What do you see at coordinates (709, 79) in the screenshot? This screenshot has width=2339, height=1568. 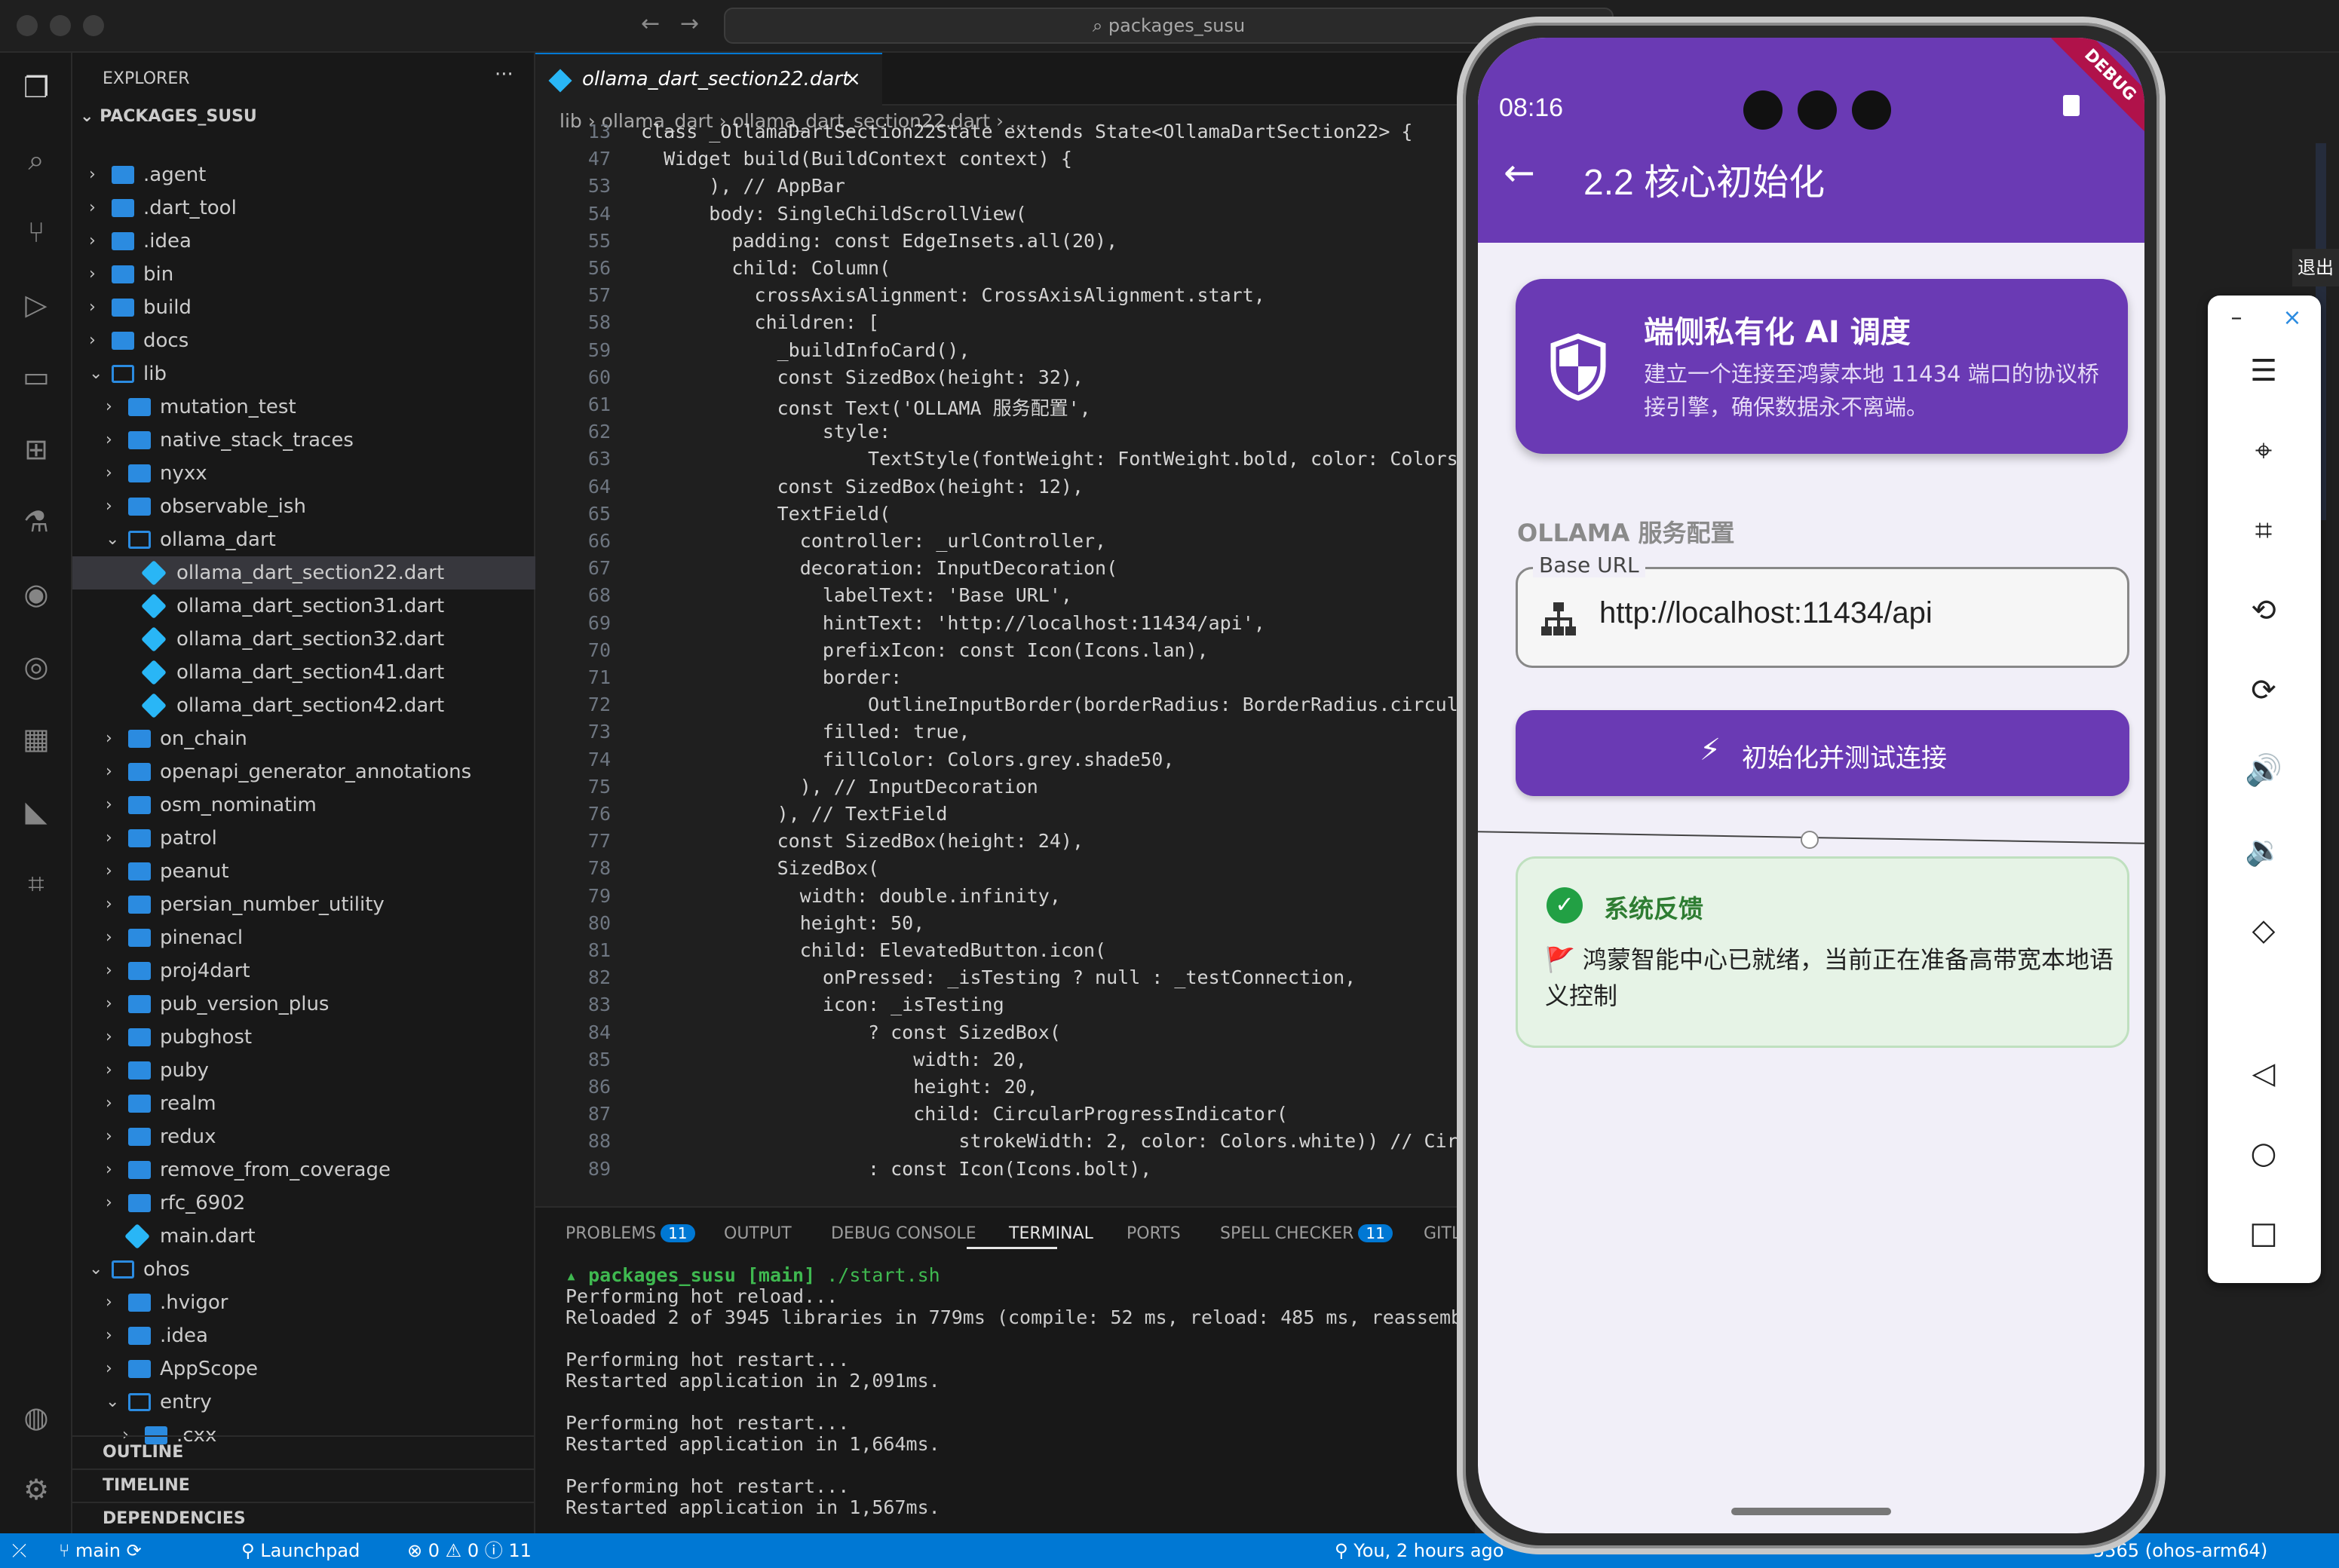 I see `tab-ollama-dart-section22: ollama_dart_section22.dart ×` at bounding box center [709, 79].